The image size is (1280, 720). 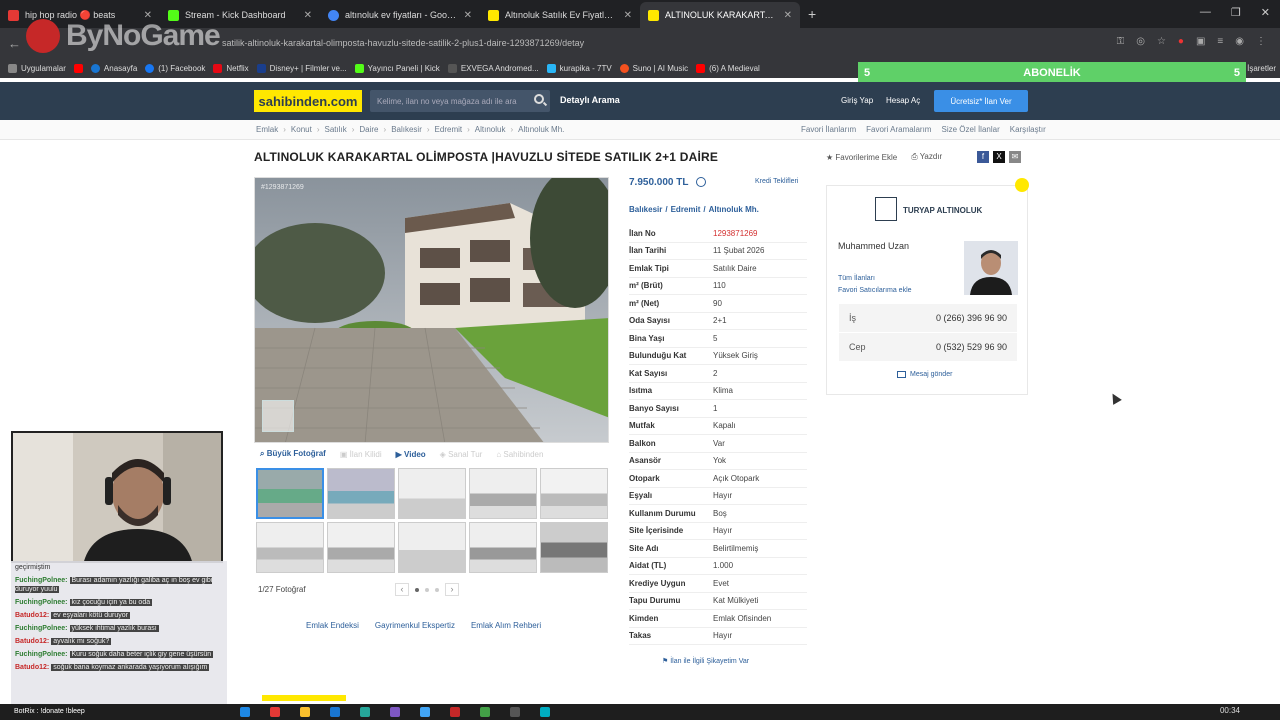 I want to click on menu-icon: ⋮, so click(x=1261, y=41).